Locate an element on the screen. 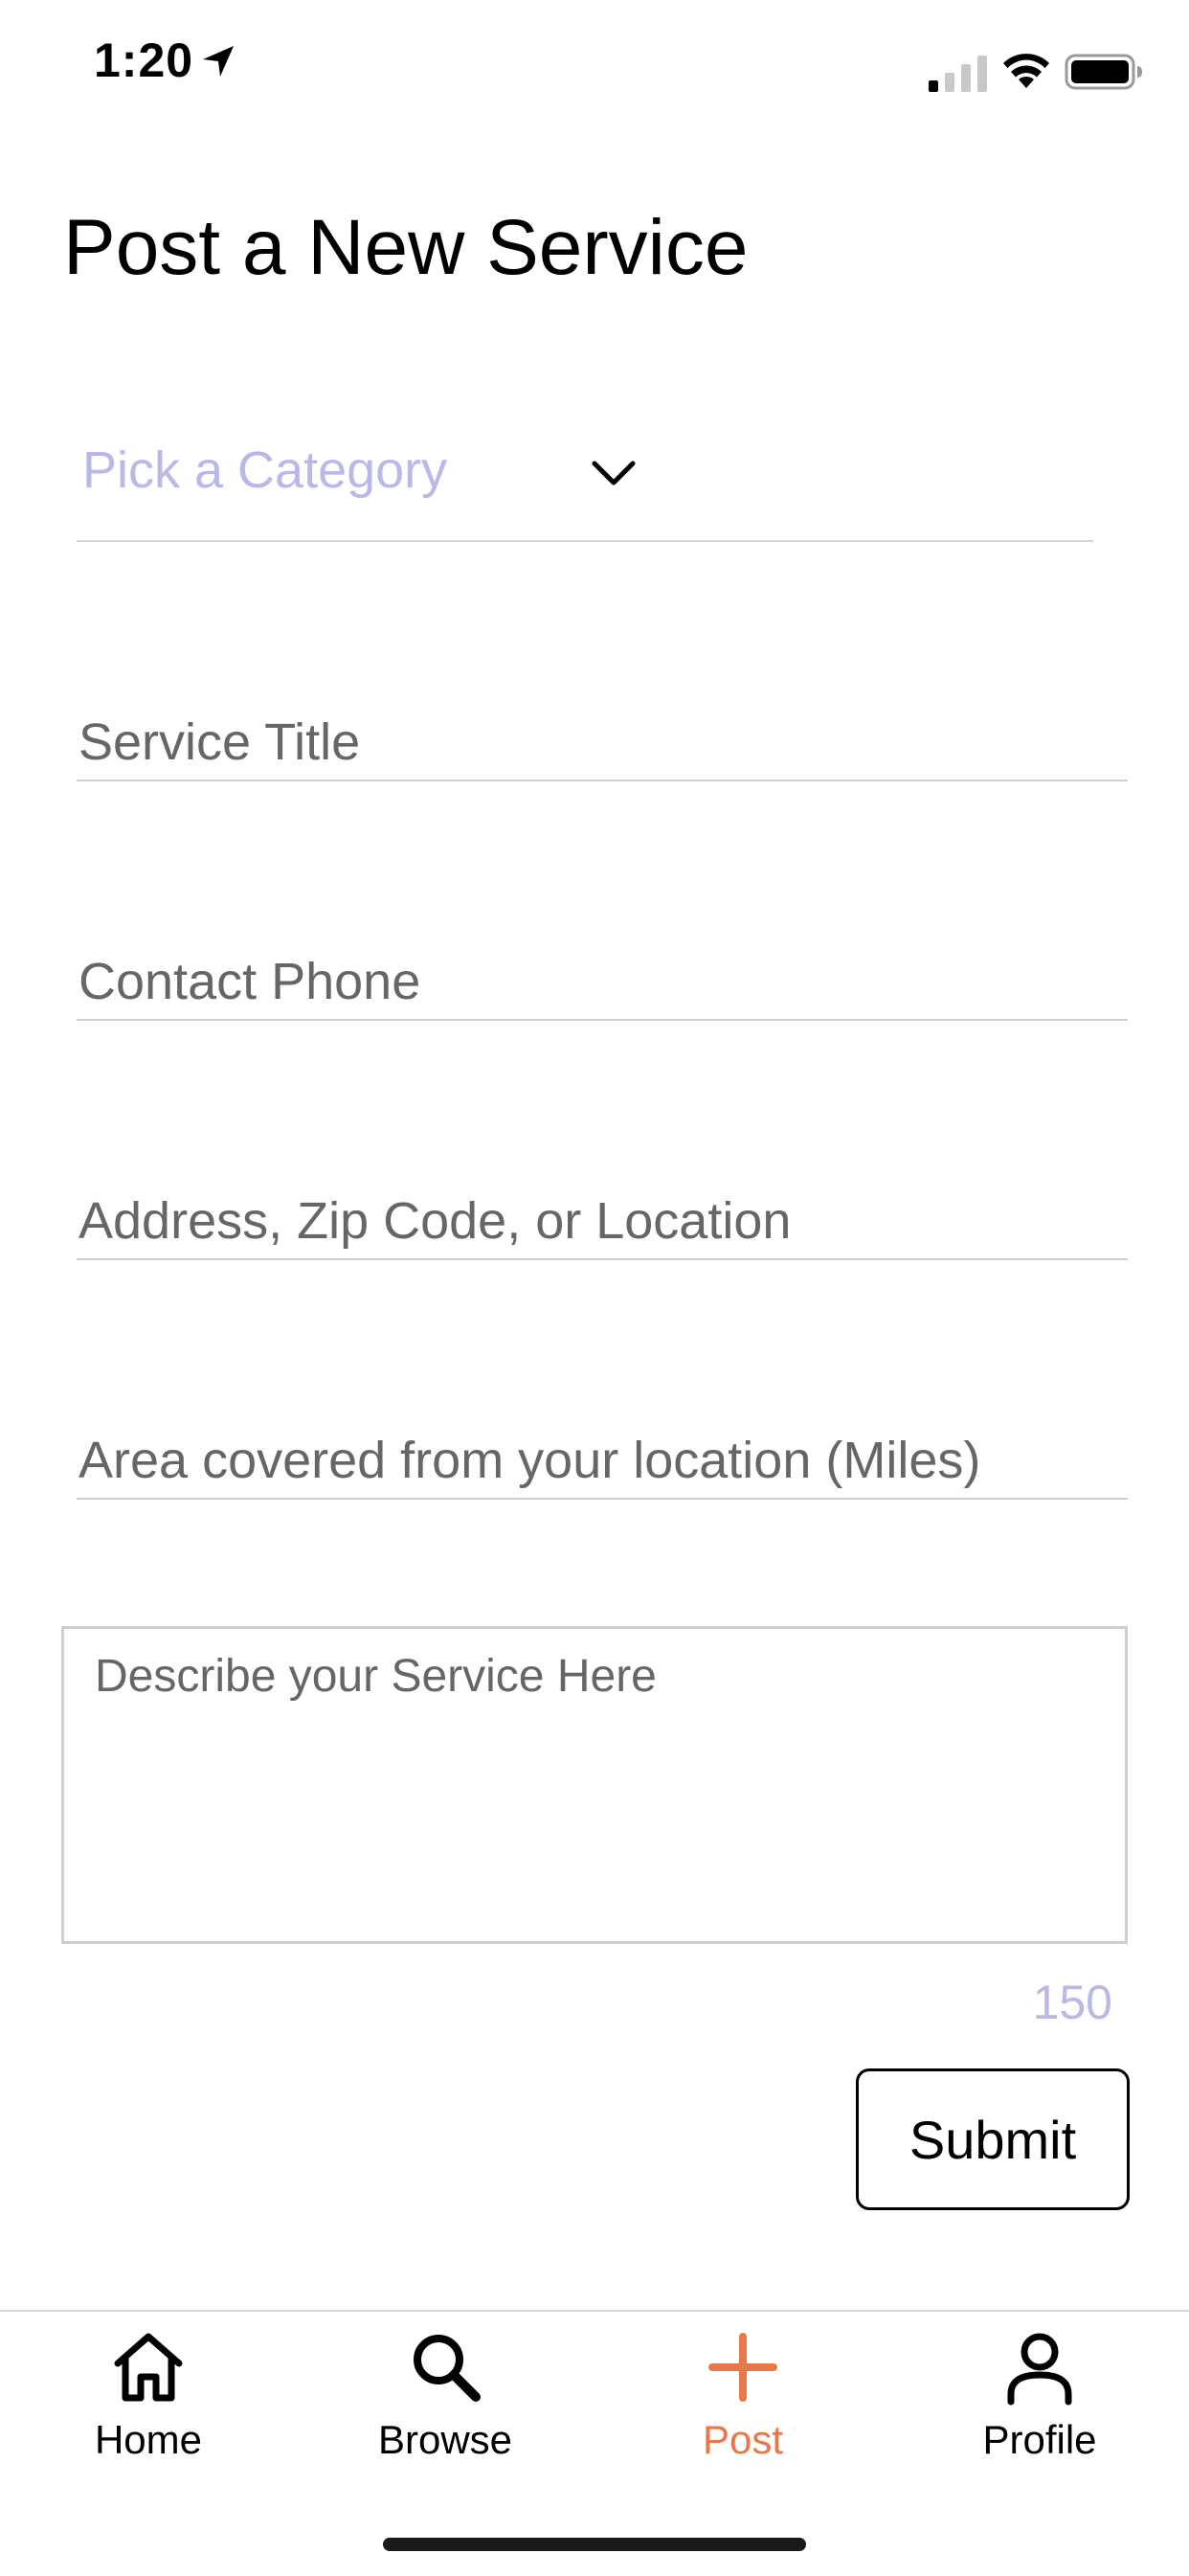 The image size is (1189, 2576). profile-icon is located at coordinates (1039, 2369).